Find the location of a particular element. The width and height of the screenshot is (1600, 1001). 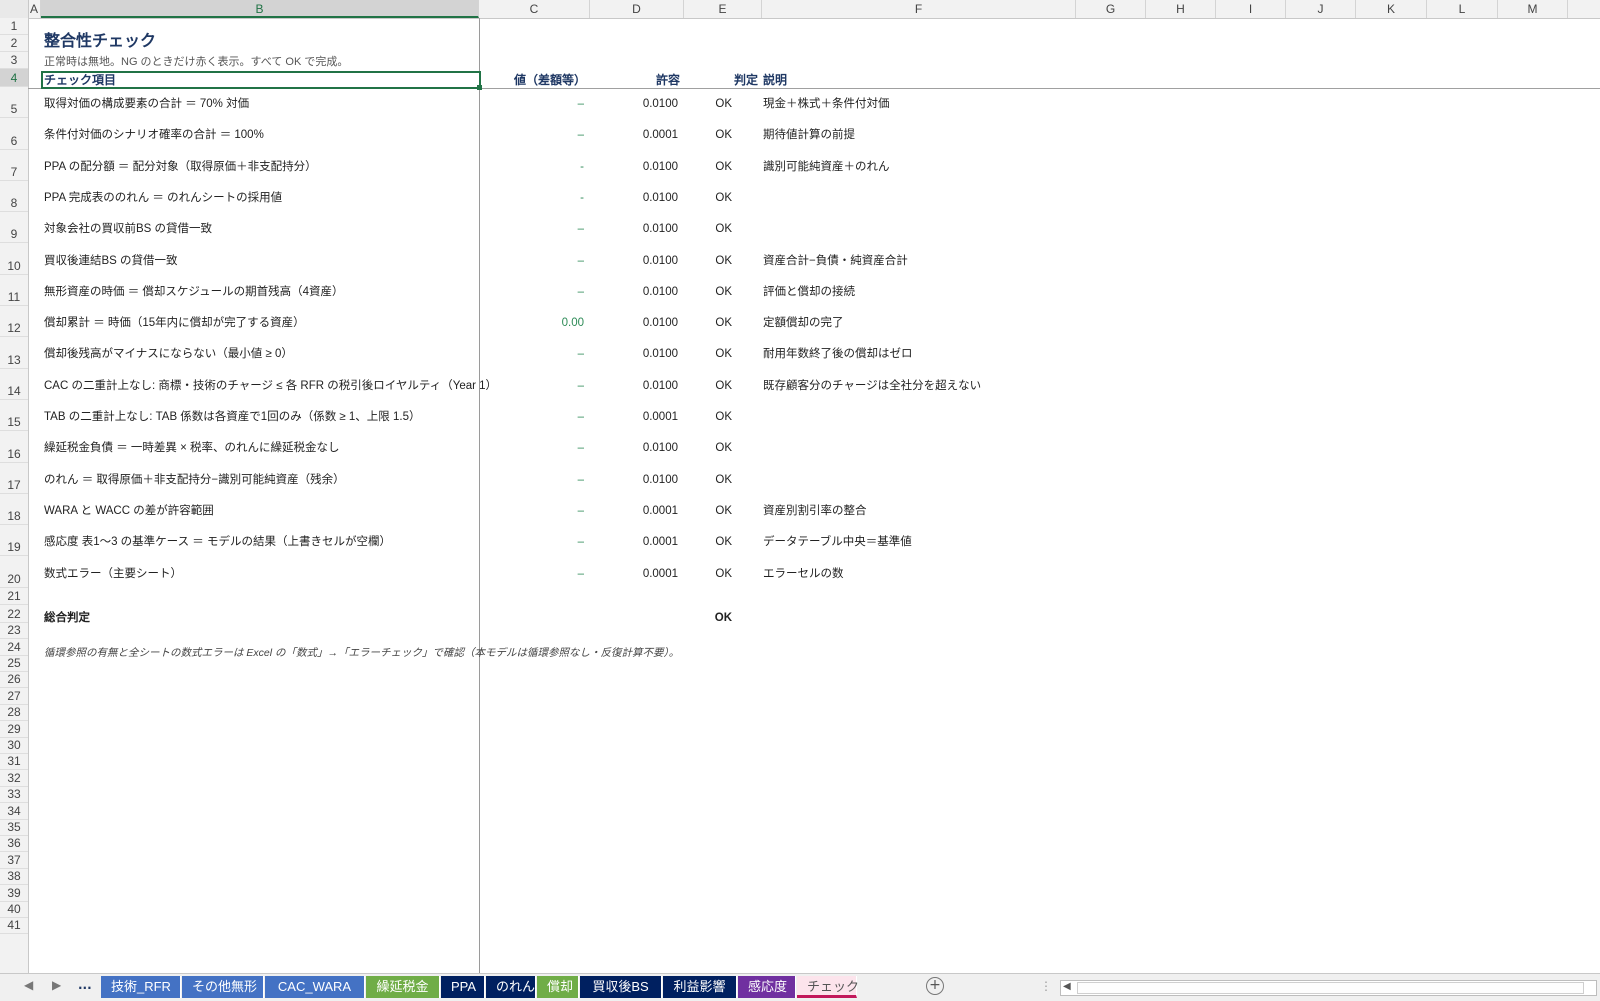

row-header-33: 33 is located at coordinates (14, 795).